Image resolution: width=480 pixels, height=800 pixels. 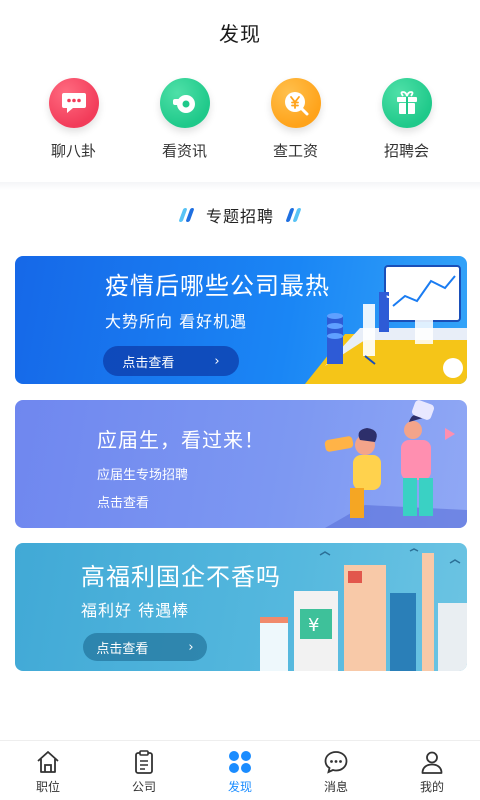 I want to click on tab-profile: 我的, so click(x=432, y=770).